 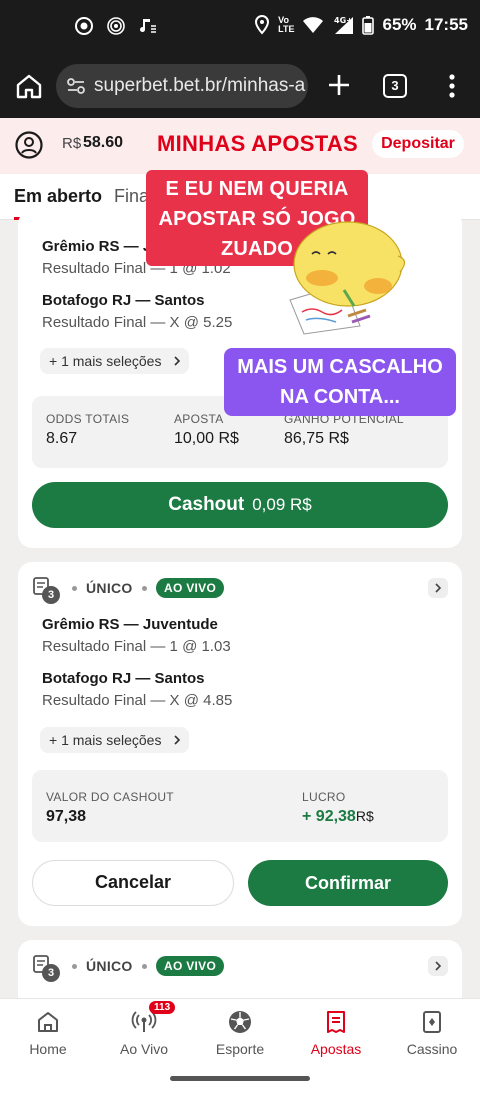 I want to click on browser-home-icon, so click(x=29, y=86).